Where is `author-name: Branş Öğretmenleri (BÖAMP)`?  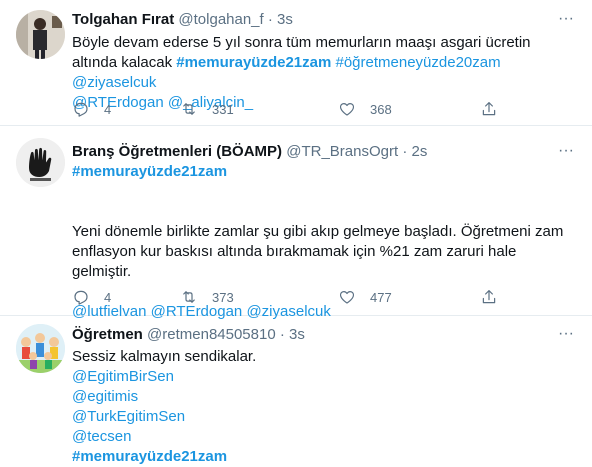
author-name: Branş Öğretmenleri (BÖAMP) is located at coordinates (177, 151).